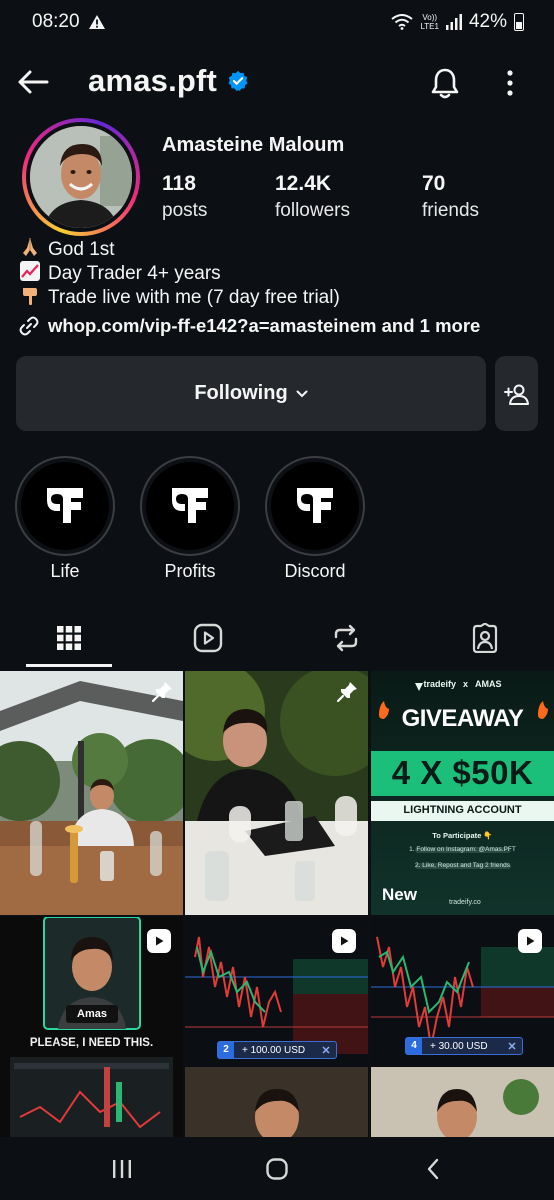 This screenshot has width=554, height=1200. What do you see at coordinates (450, 197) in the screenshot?
I see `friends-stat: 70 friends` at bounding box center [450, 197].